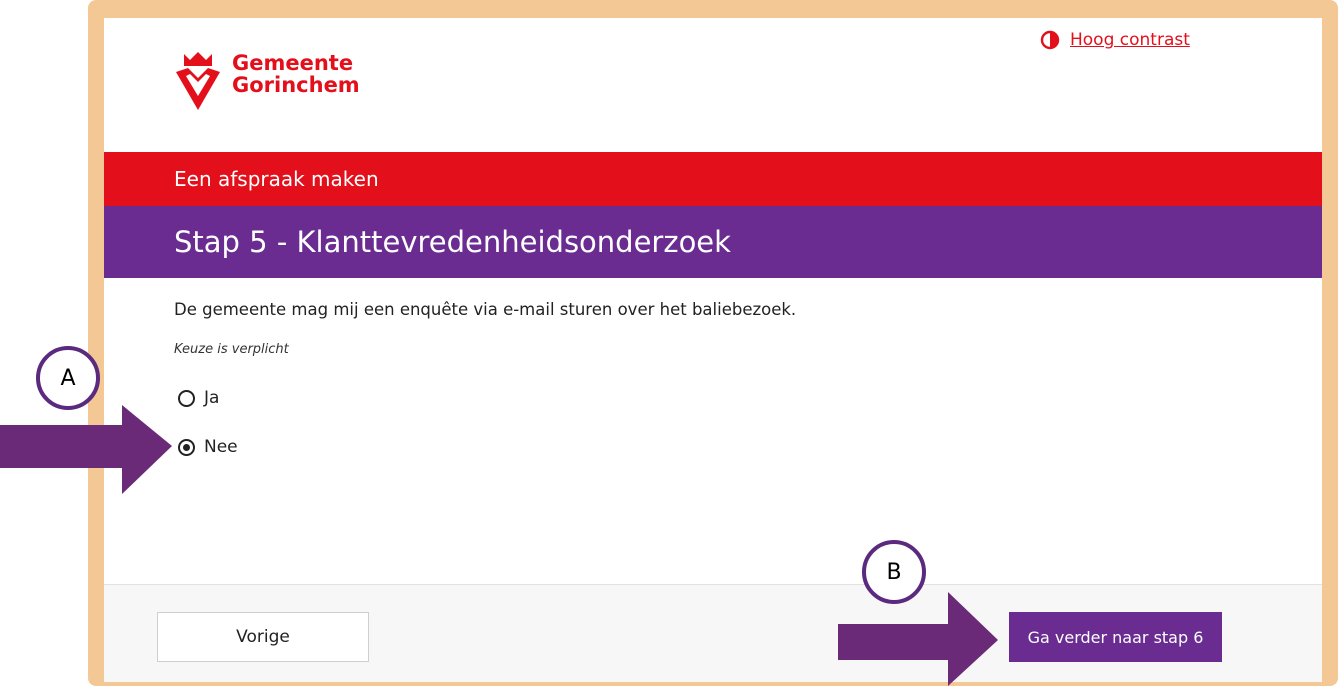 The width and height of the screenshot is (1338, 686). What do you see at coordinates (1130, 40) in the screenshot?
I see `high-contrast-link: Hoog contrast` at bounding box center [1130, 40].